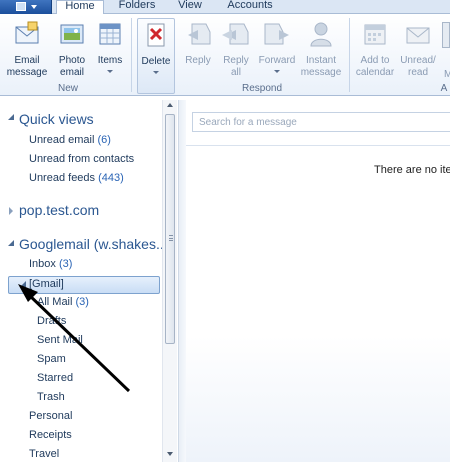 The width and height of the screenshot is (450, 462). I want to click on add-to-calendar-label-2: calendar, so click(375, 72).